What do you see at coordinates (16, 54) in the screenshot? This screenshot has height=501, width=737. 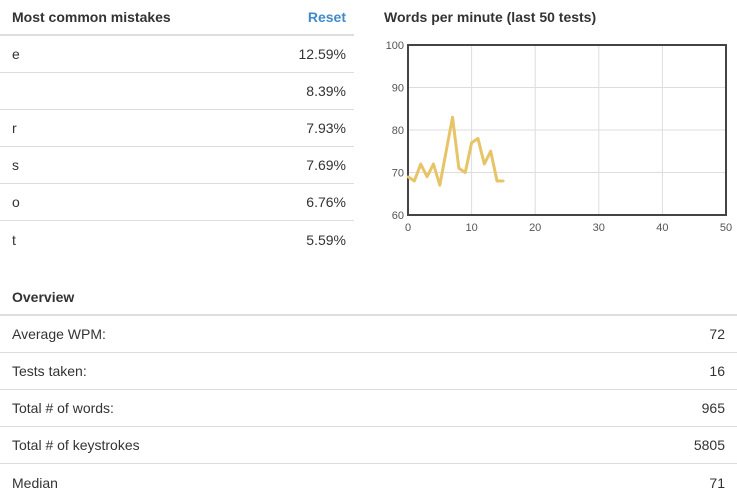 I see `mistake-char: e` at bounding box center [16, 54].